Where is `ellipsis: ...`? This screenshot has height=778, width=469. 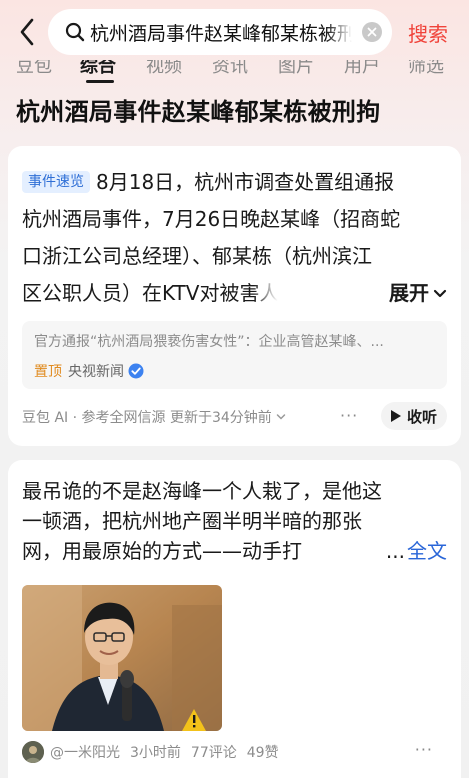
ellipsis: ... is located at coordinates (395, 551).